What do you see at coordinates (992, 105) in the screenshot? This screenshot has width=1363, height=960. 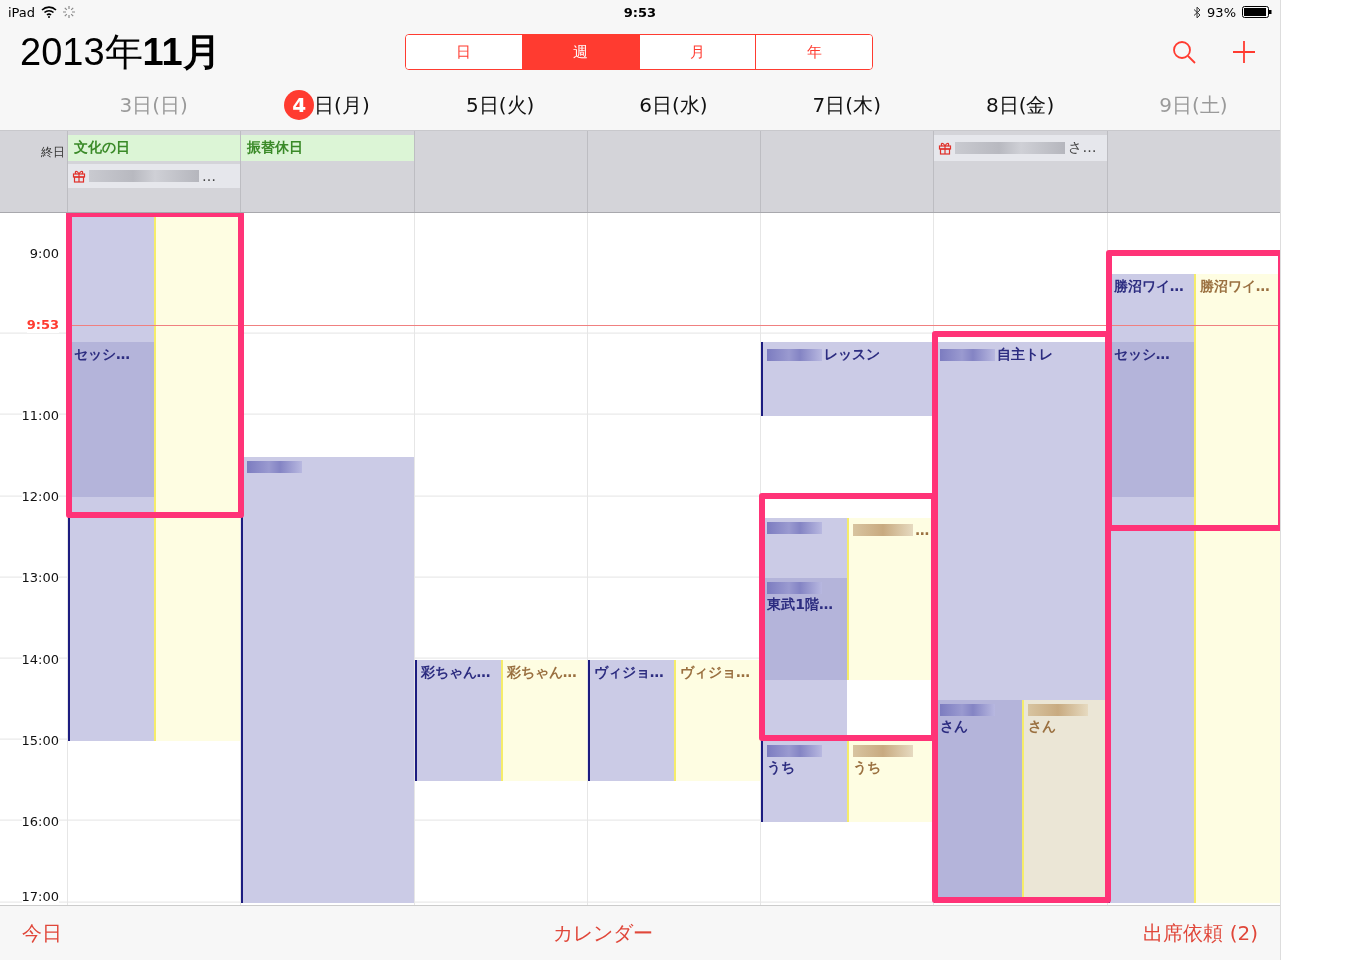 I see `day-number: 8` at bounding box center [992, 105].